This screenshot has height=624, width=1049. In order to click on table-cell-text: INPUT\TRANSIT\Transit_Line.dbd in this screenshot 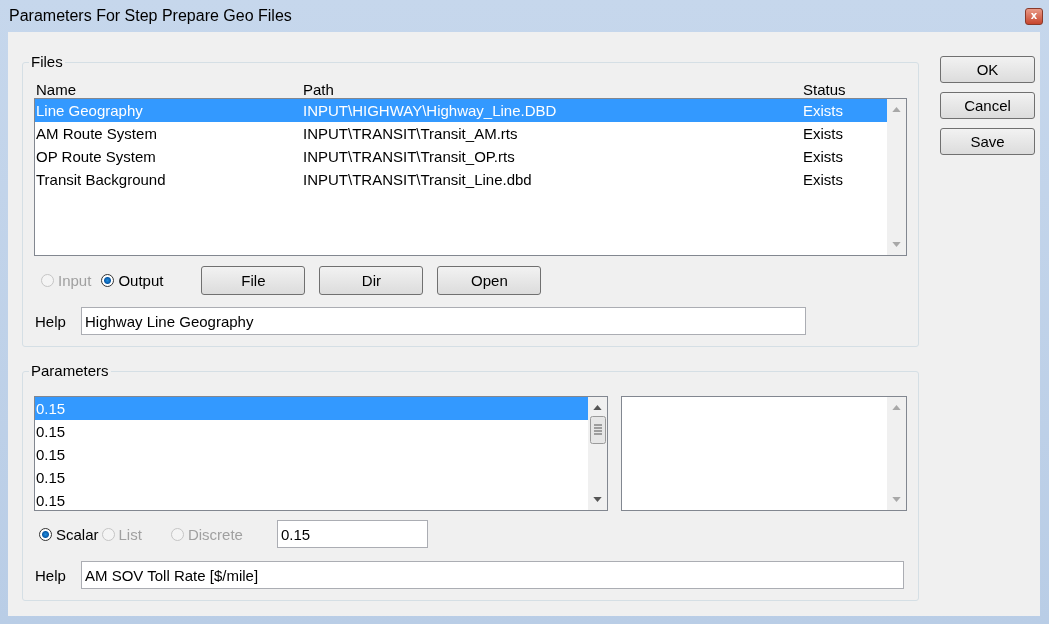, I will do `click(418, 179)`.